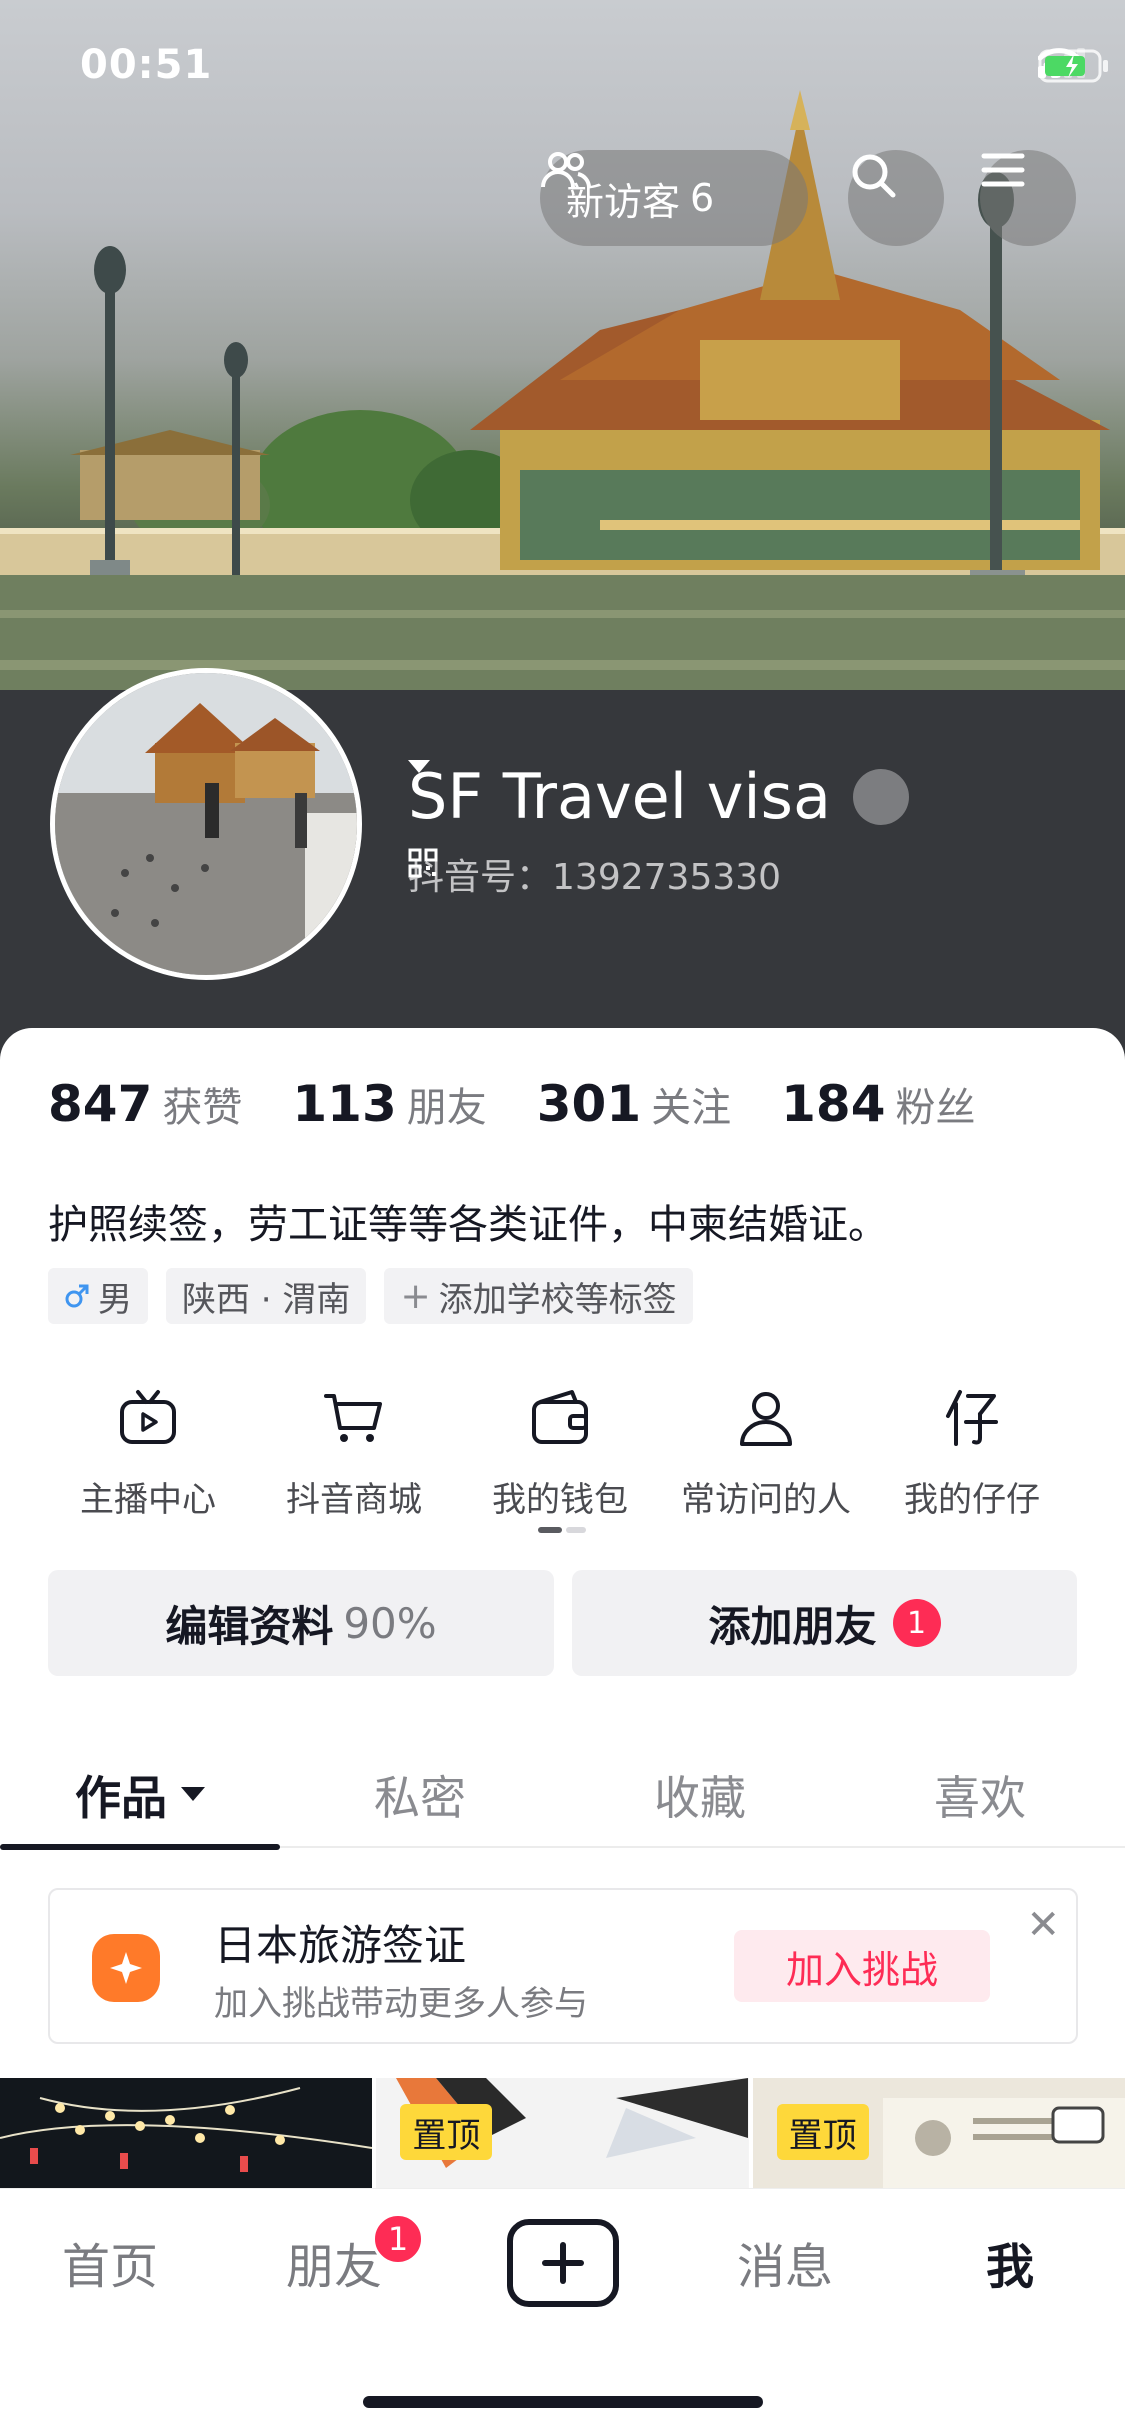 Image resolution: width=1125 pixels, height=2436 pixels. Describe the element at coordinates (862, 1966) in the screenshot. I see `join-challenge-button: 加入挑战` at that location.